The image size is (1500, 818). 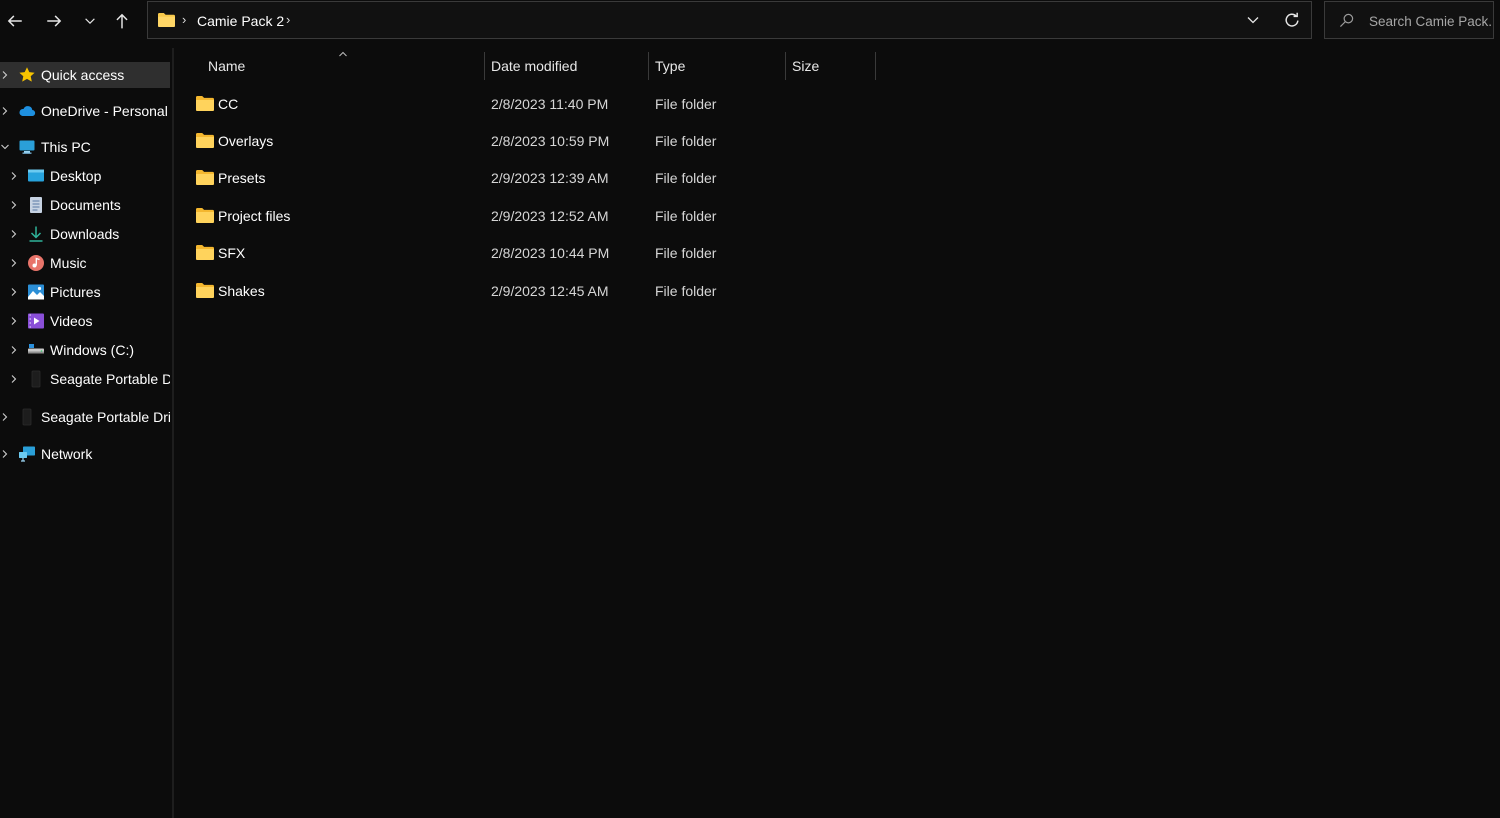 I want to click on sidebar-item-label: Downloads, so click(x=85, y=234).